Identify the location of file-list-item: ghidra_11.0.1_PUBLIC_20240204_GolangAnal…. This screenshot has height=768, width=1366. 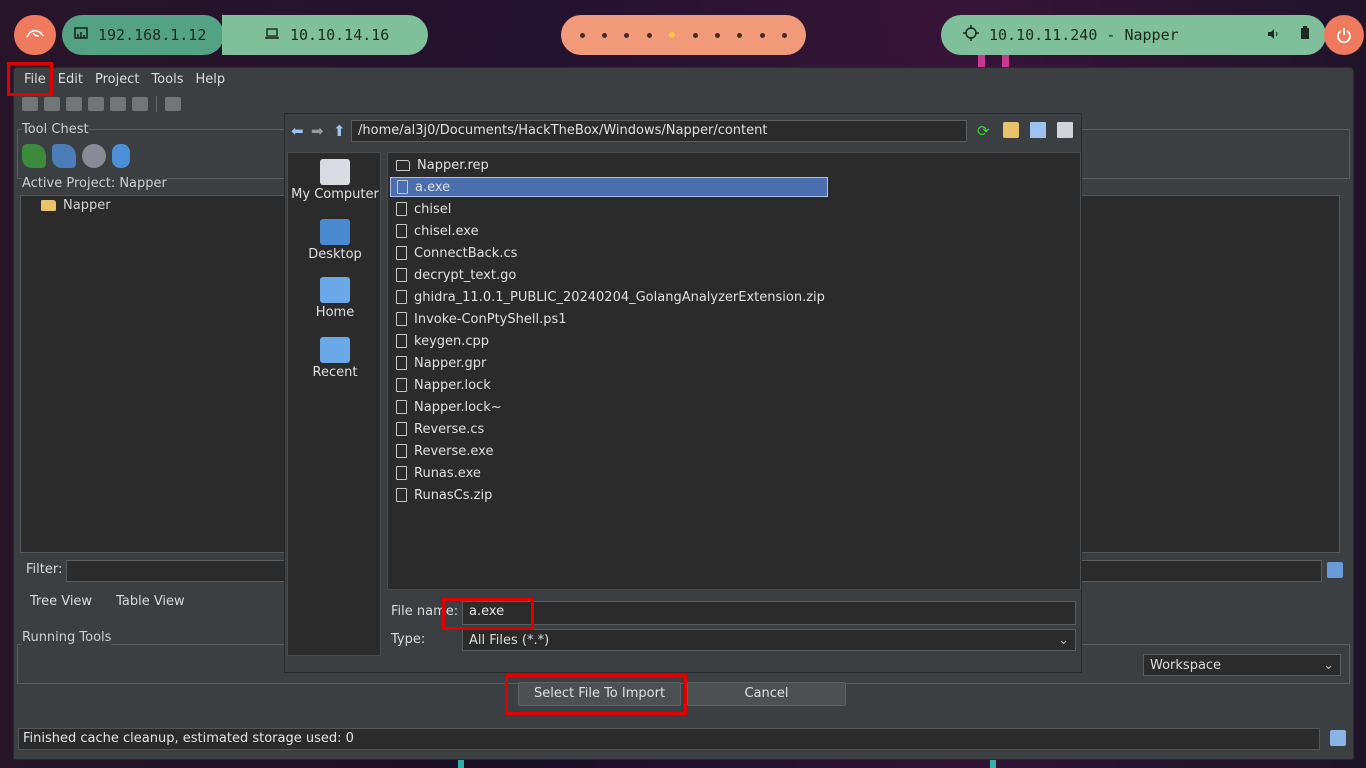
(609, 297).